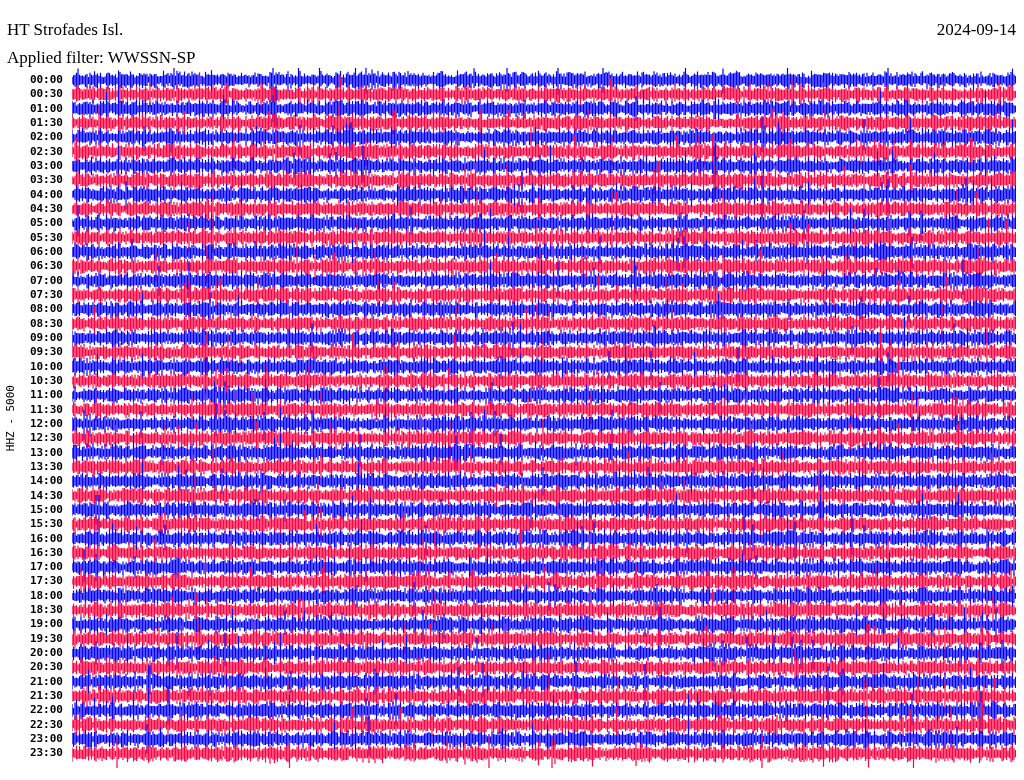  What do you see at coordinates (46, 624) in the screenshot?
I see `time-label: 19:00` at bounding box center [46, 624].